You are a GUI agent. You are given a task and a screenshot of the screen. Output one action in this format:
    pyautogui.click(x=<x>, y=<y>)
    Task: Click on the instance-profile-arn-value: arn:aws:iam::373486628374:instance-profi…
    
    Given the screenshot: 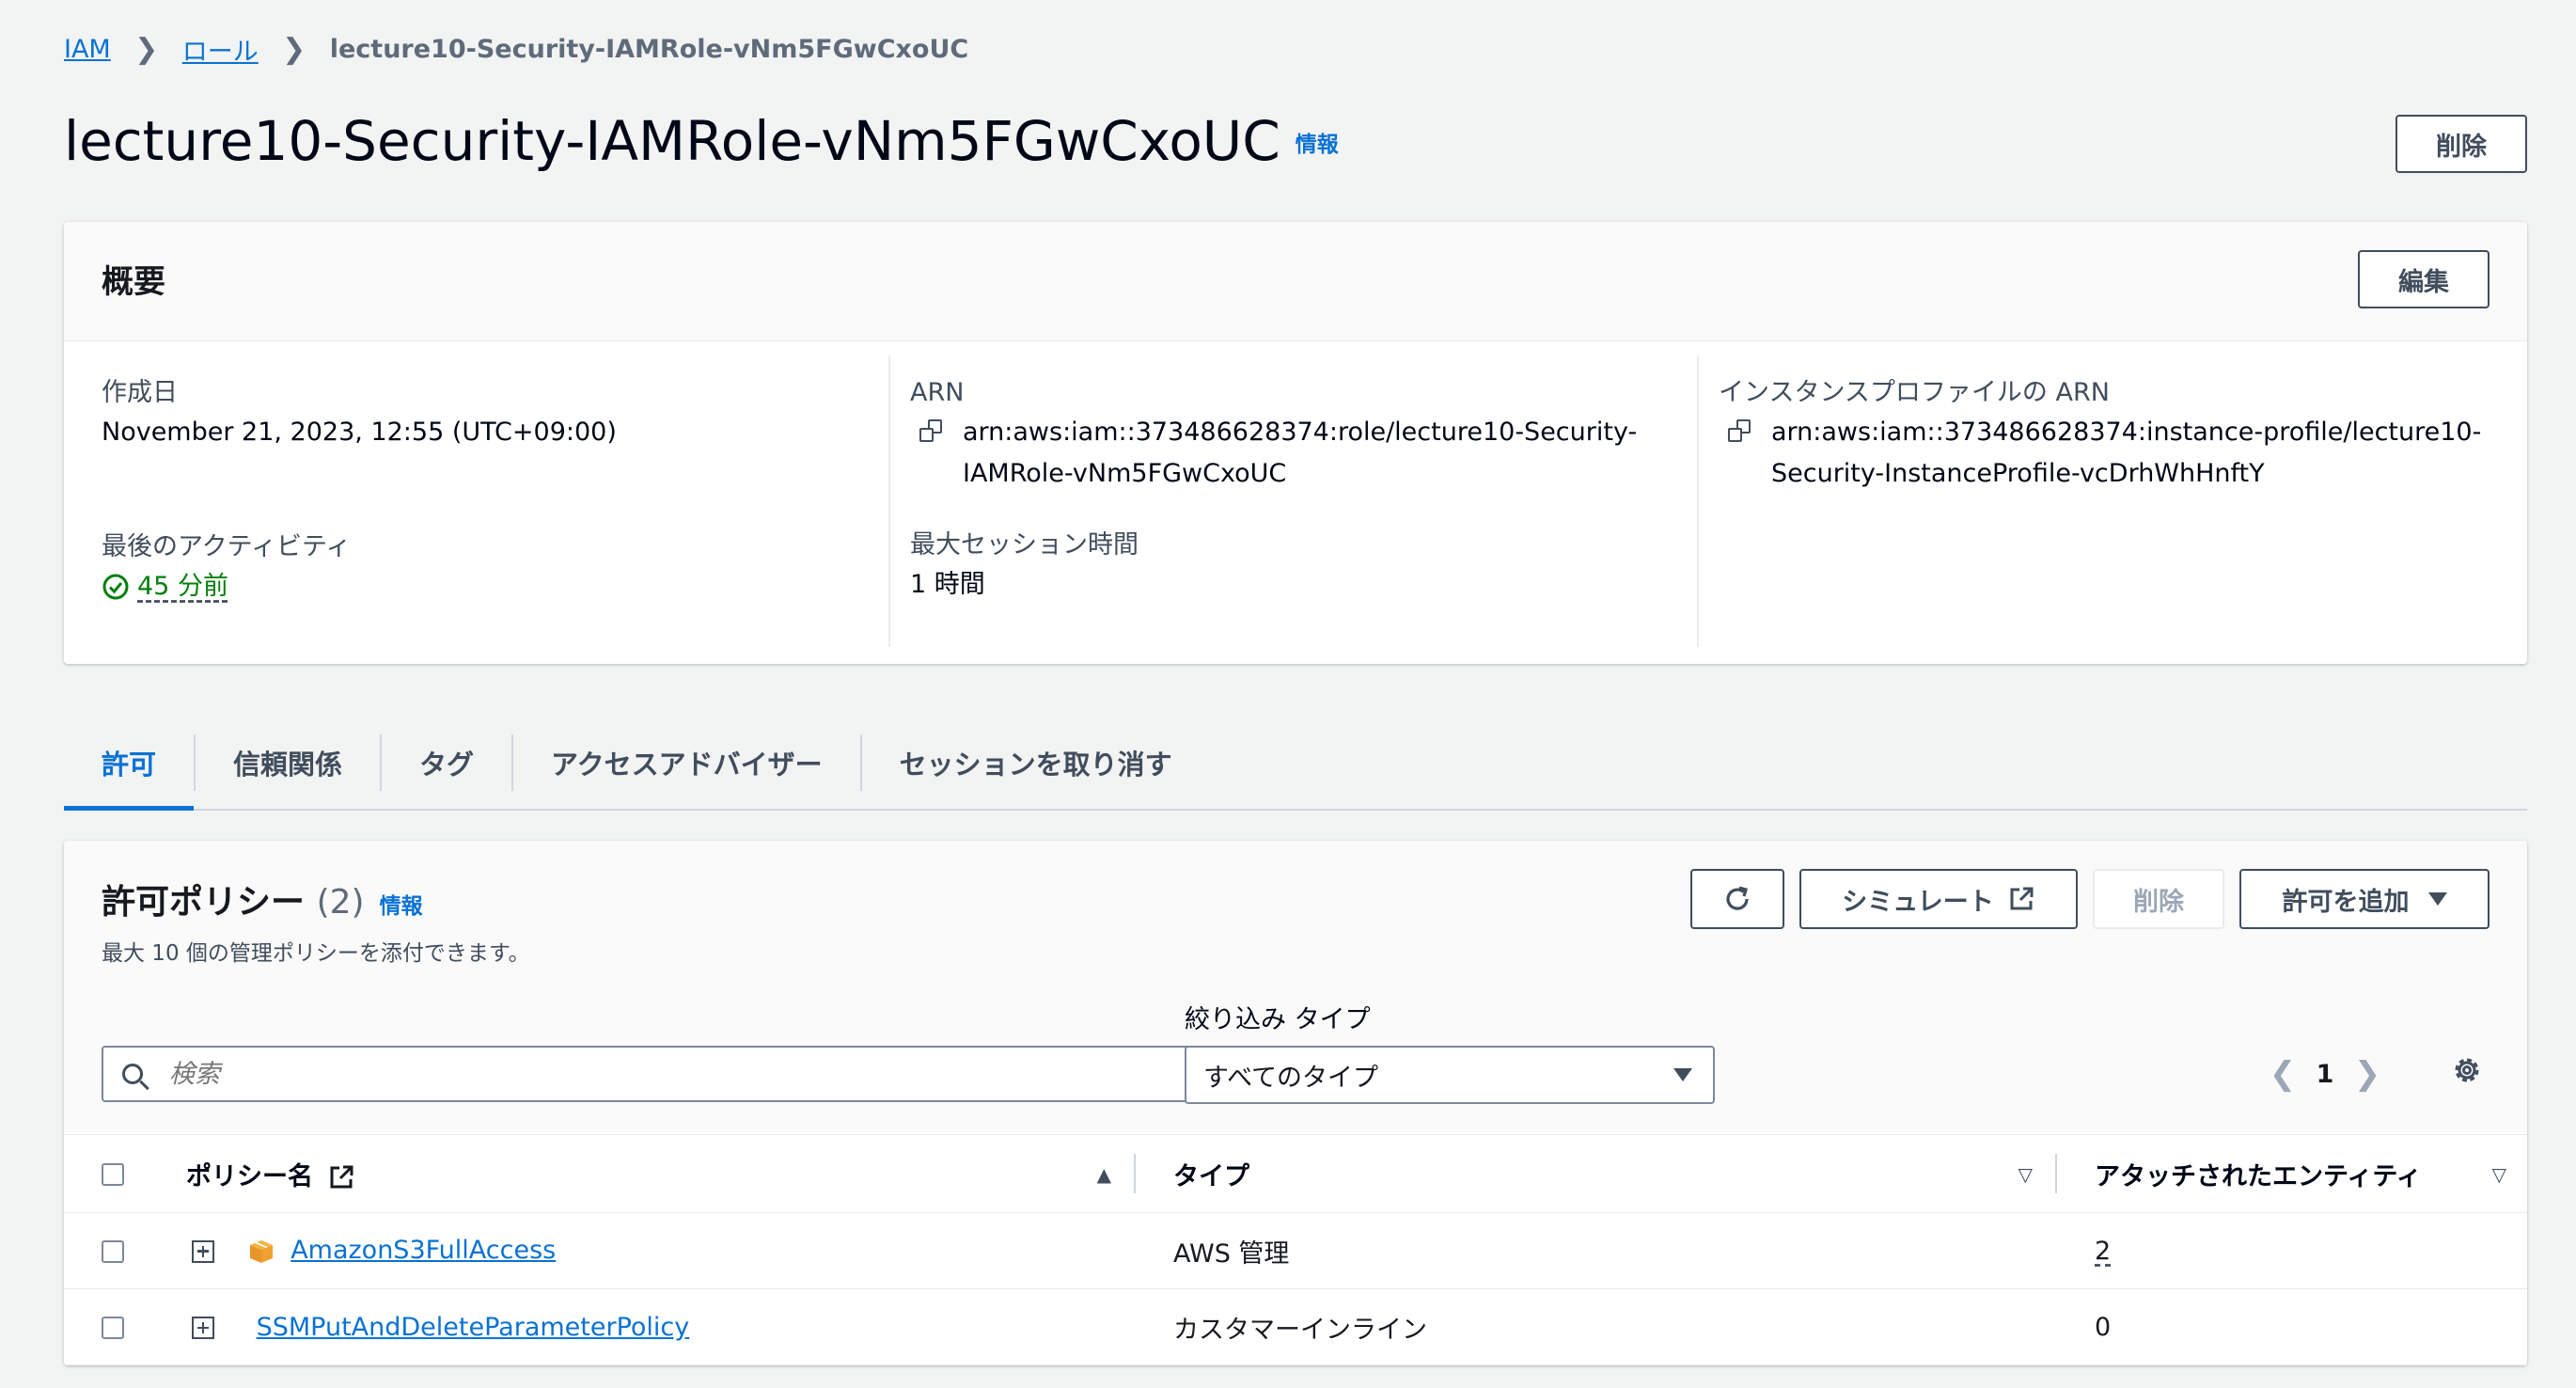 What is the action you would take?
    pyautogui.click(x=2114, y=453)
    